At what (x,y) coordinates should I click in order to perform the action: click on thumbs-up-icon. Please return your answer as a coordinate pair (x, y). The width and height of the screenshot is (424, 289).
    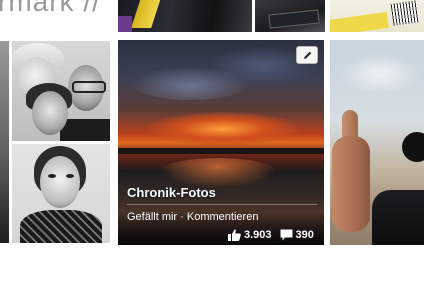
    Looking at the image, I should click on (234, 235).